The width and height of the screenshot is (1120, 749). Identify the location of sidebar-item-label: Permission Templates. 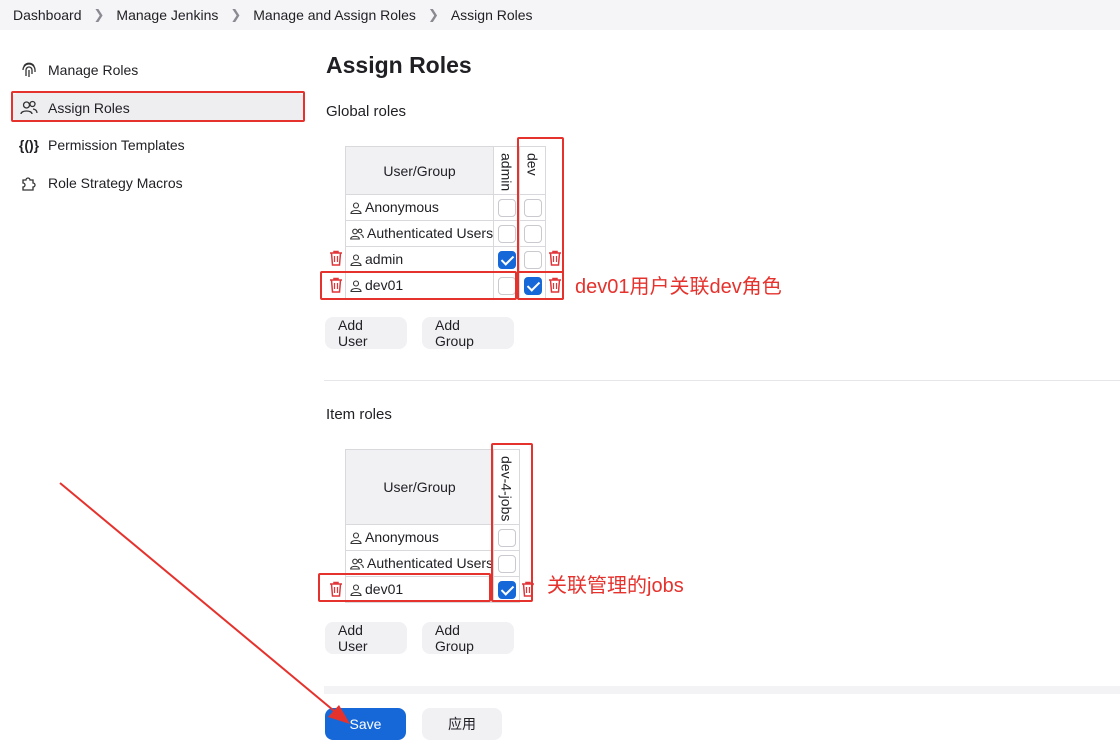
(116, 145).